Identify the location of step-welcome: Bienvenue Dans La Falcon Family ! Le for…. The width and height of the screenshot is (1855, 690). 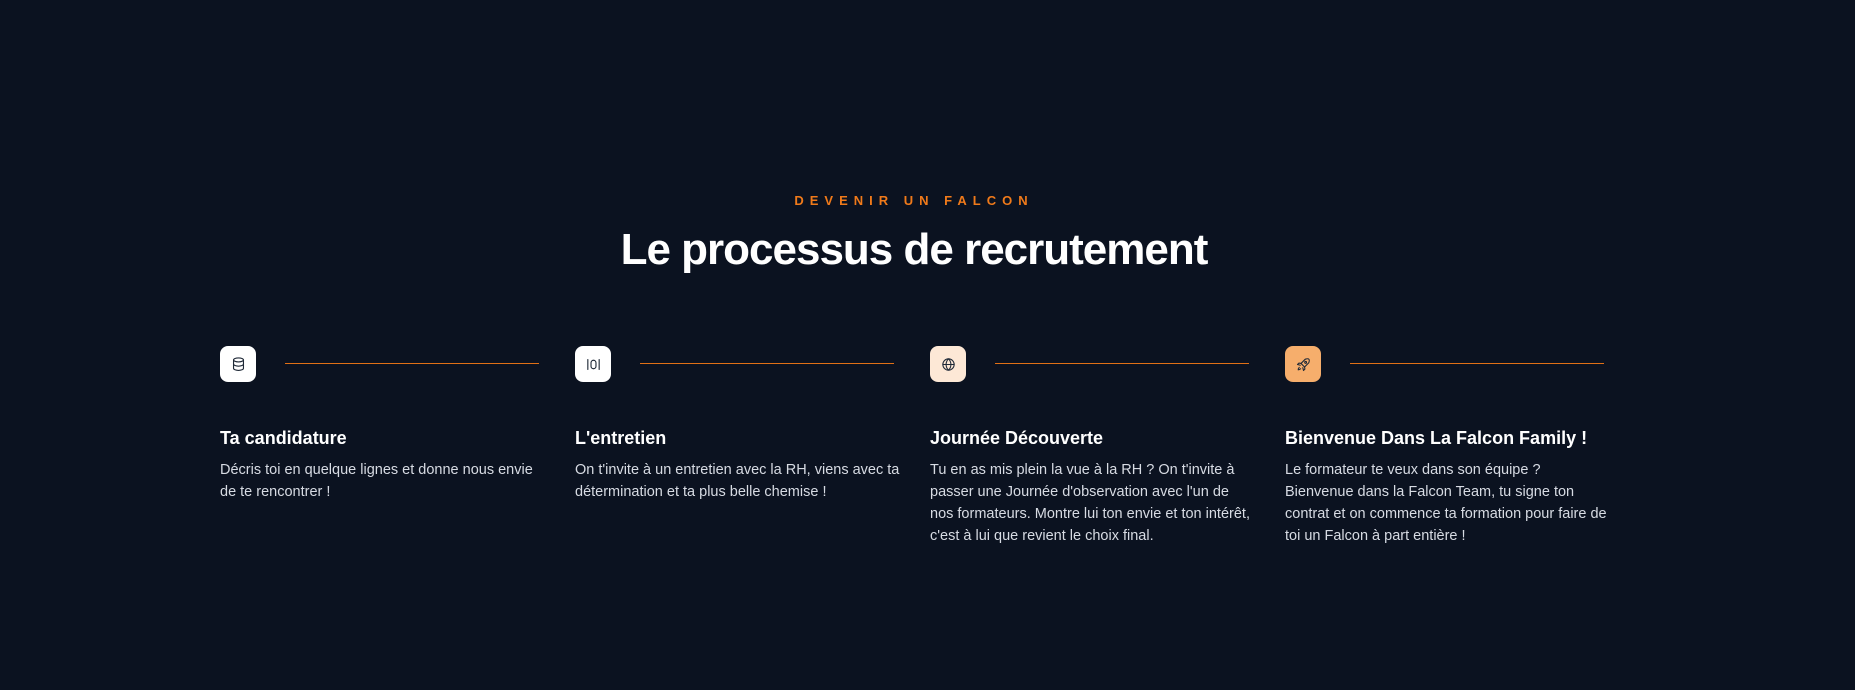
(1462, 451).